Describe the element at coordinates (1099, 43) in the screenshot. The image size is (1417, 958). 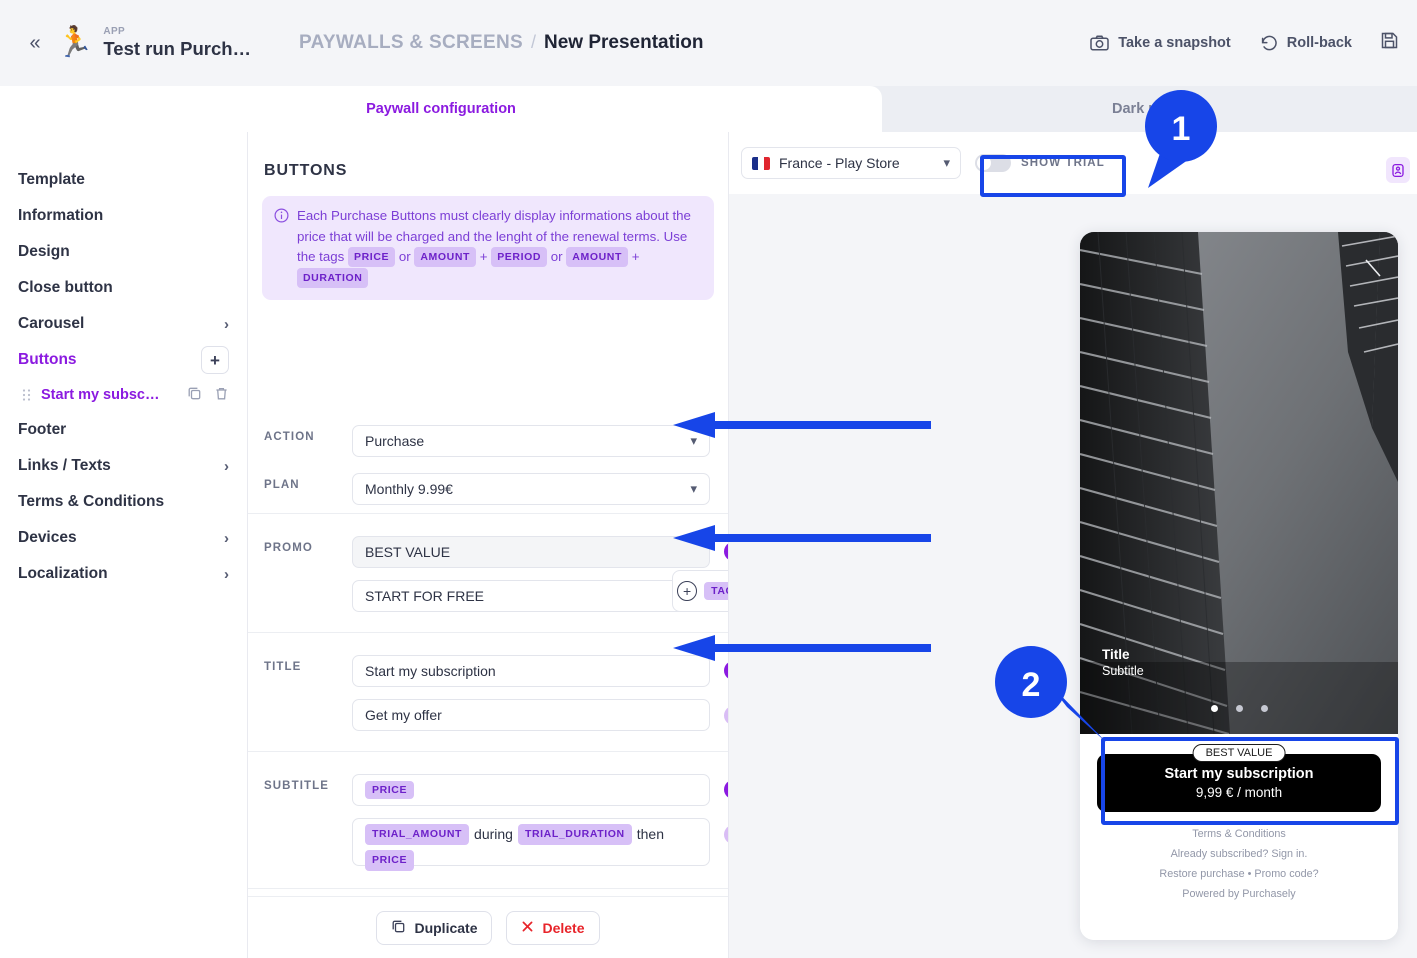
I see `camera-icon` at that location.